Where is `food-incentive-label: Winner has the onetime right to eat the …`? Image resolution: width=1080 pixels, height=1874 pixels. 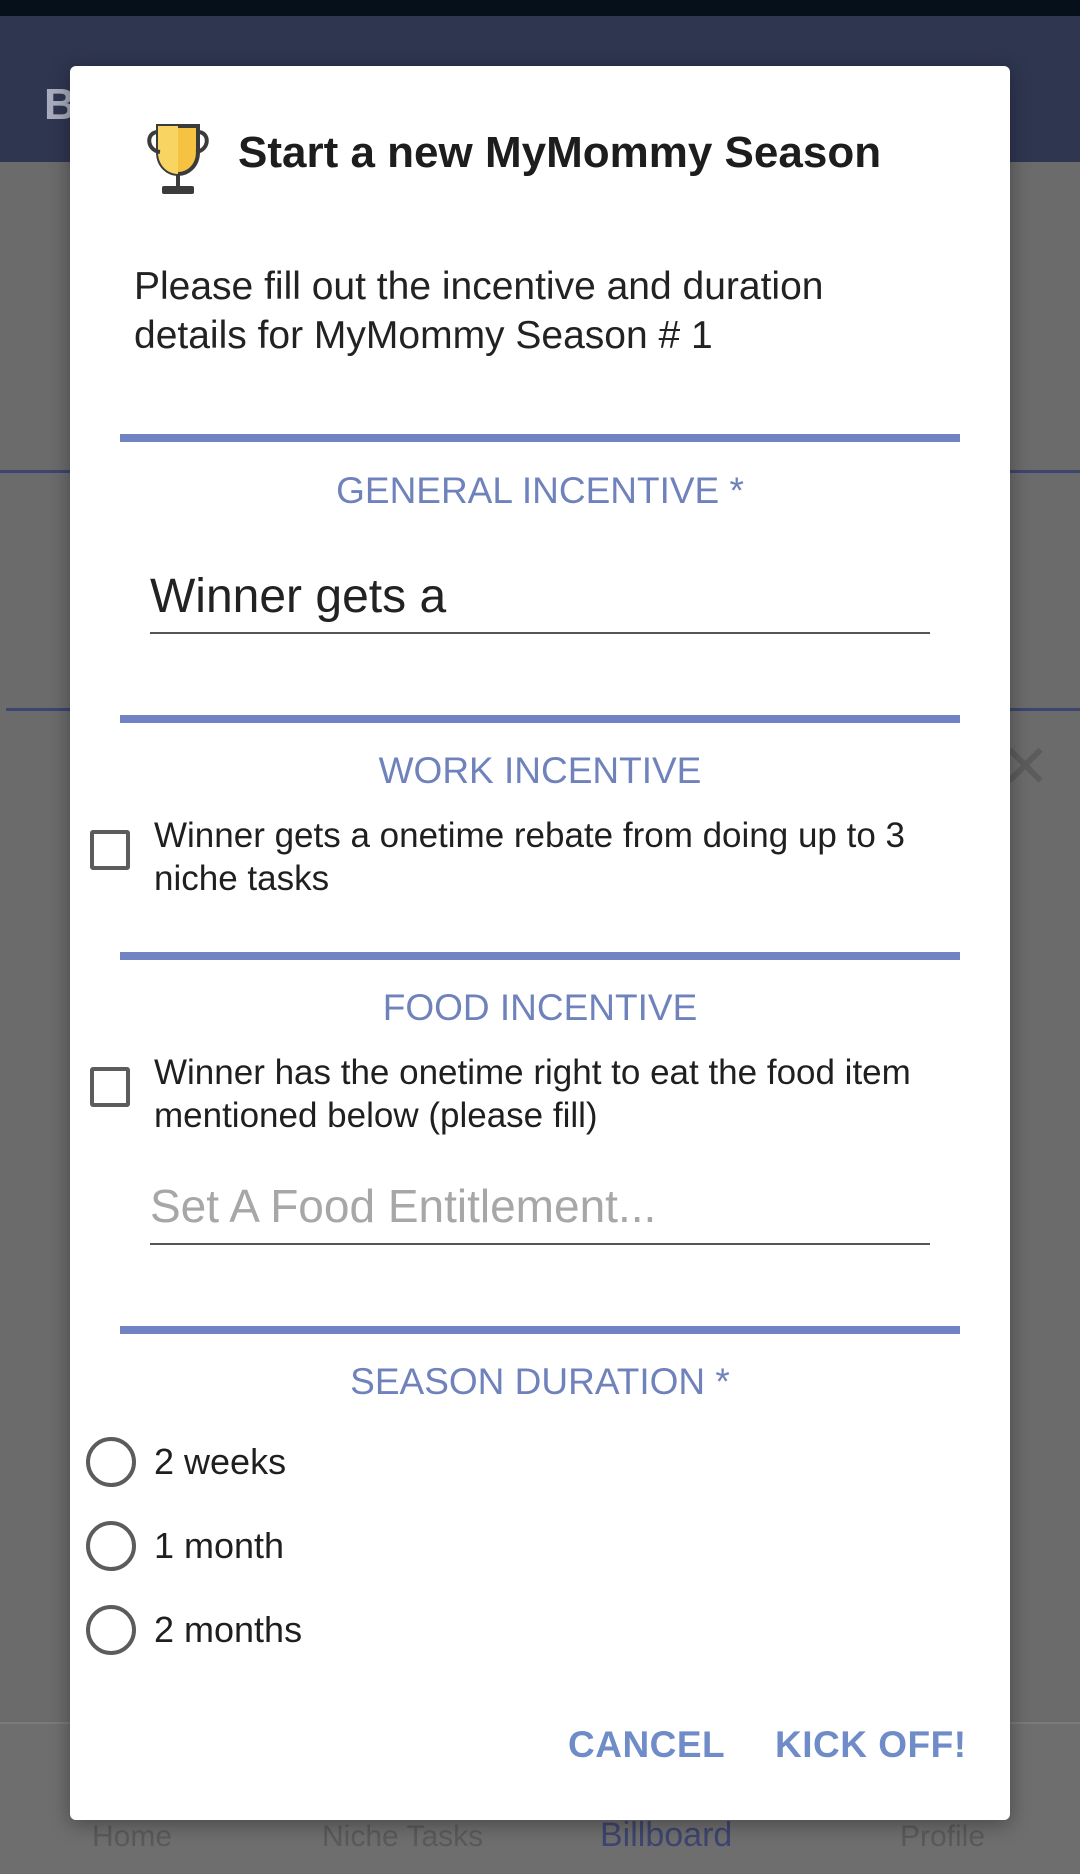 food-incentive-label: Winner has the onetime right to eat the … is located at coordinates (532, 1094).